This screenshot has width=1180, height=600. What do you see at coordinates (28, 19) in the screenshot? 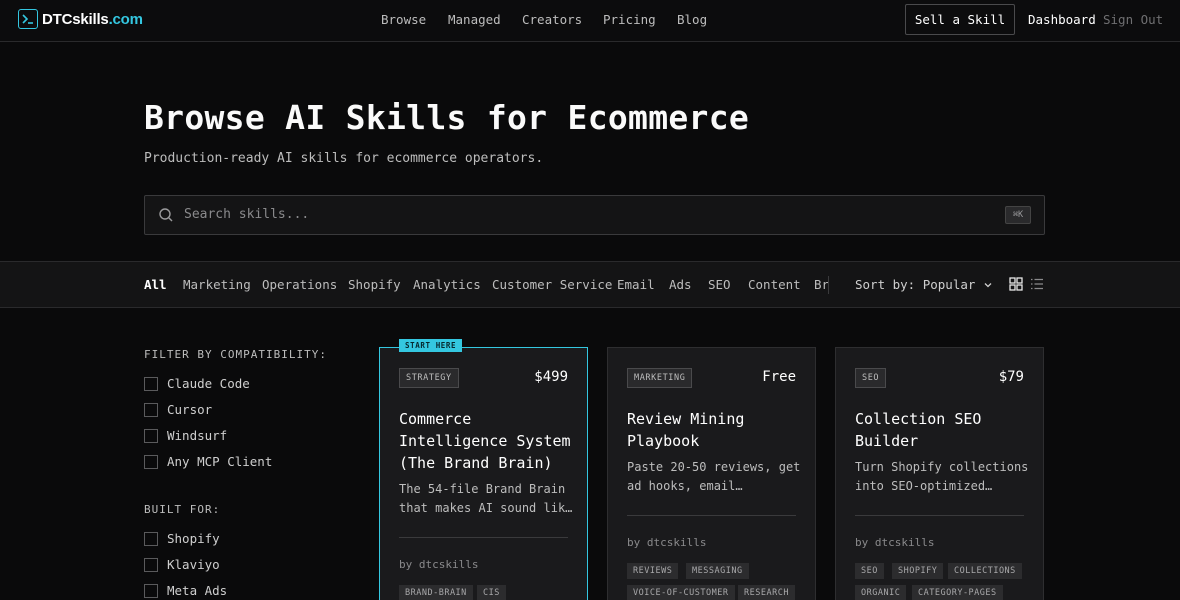
I see `terminal-icon` at bounding box center [28, 19].